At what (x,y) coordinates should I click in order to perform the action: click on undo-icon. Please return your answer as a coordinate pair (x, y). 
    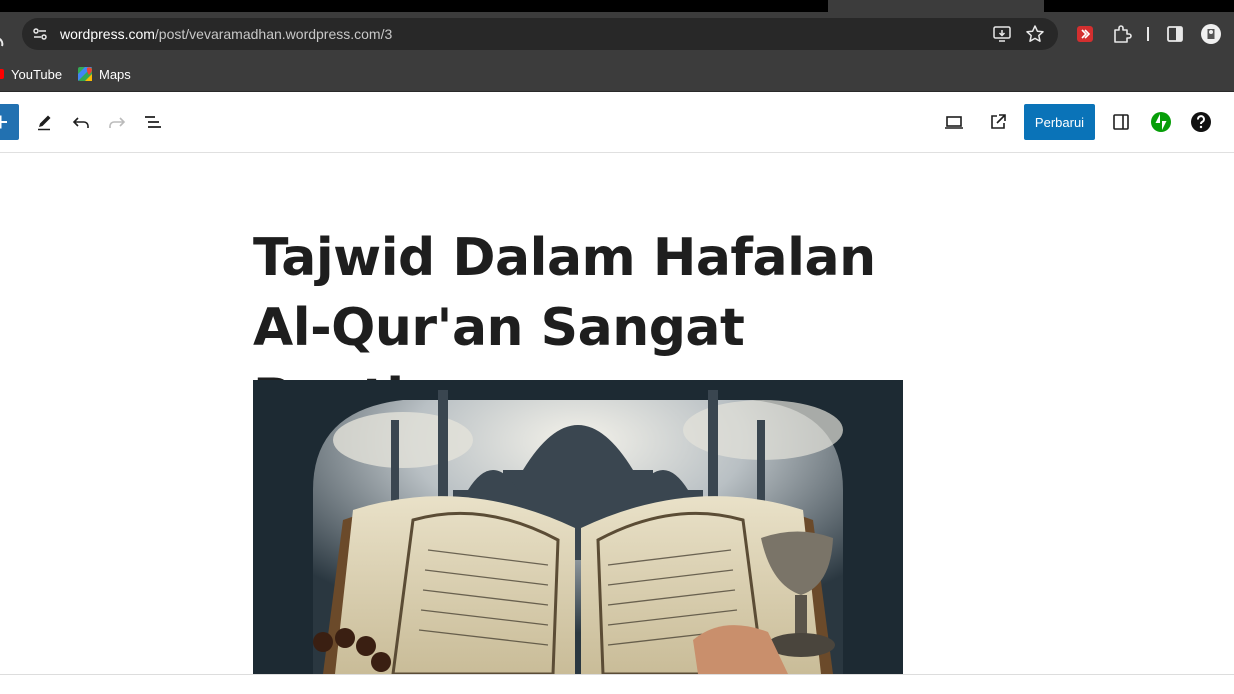
    Looking at the image, I should click on (80, 122).